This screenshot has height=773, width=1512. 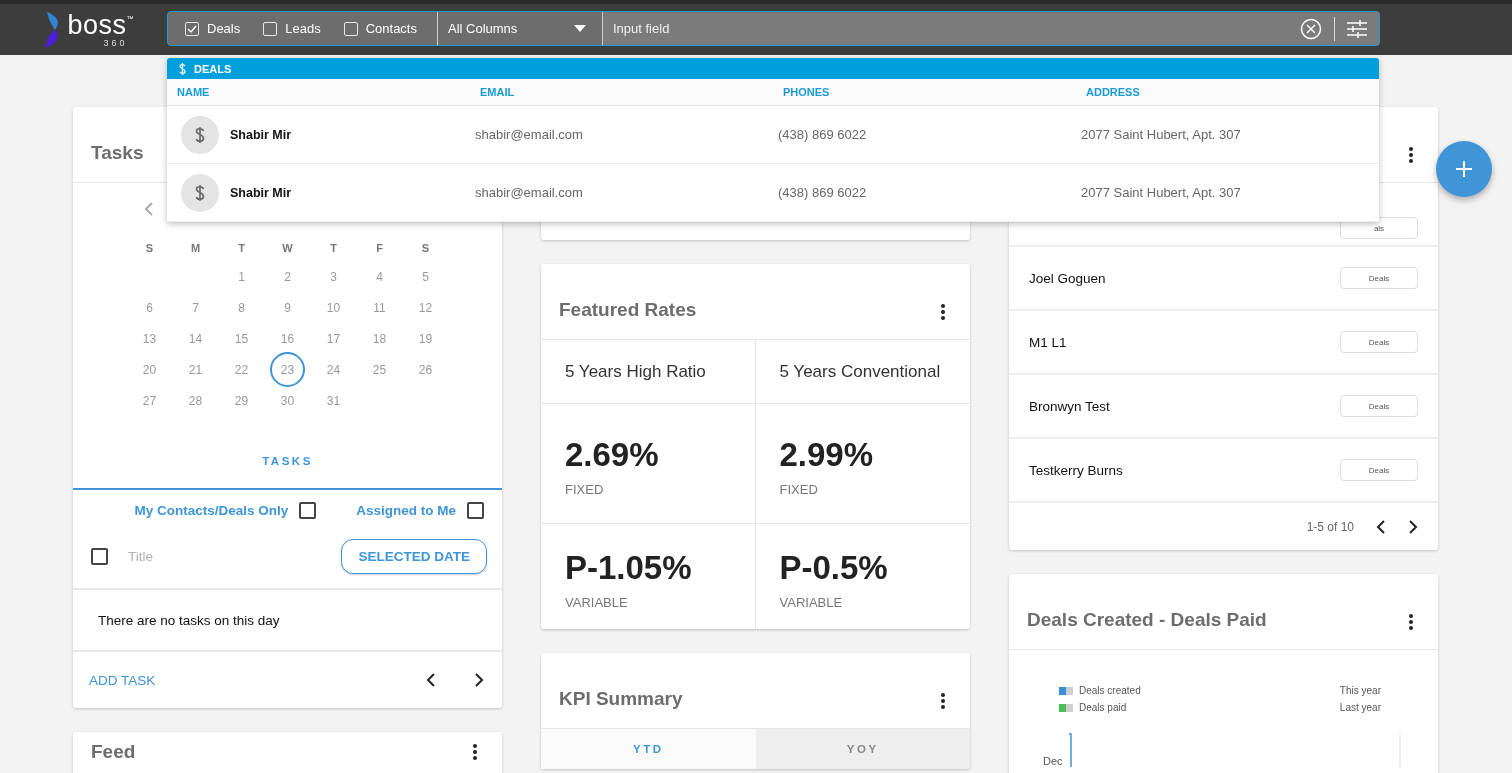 I want to click on column-select: All Columns, so click(x=520, y=28).